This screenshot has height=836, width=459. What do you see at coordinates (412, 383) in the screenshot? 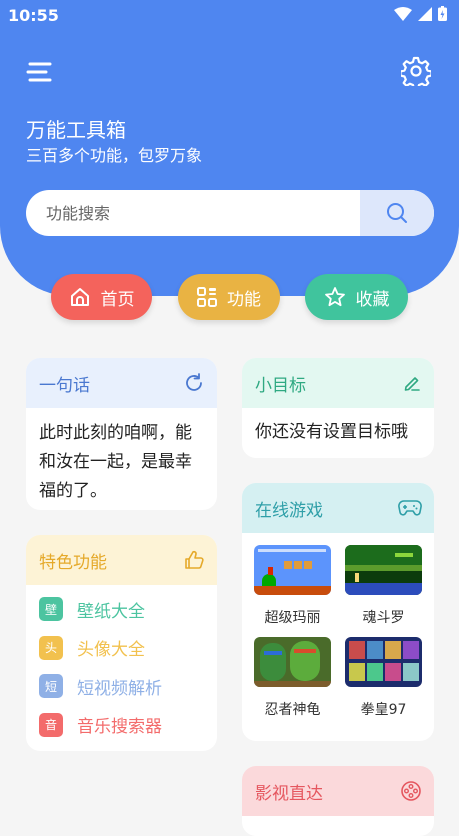
I see `edit-icon` at bounding box center [412, 383].